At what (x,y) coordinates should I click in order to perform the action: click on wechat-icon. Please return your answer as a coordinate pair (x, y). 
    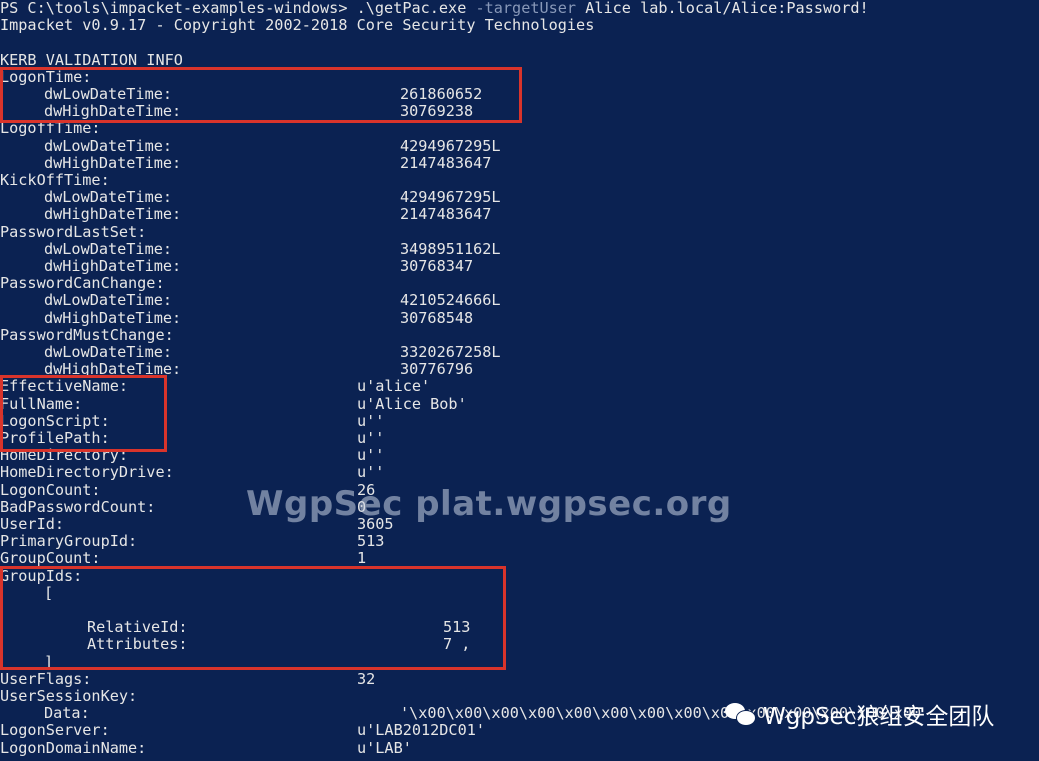
    Looking at the image, I should click on (740, 714).